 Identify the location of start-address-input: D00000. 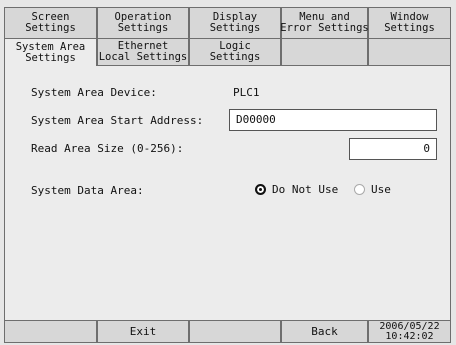
(333, 120).